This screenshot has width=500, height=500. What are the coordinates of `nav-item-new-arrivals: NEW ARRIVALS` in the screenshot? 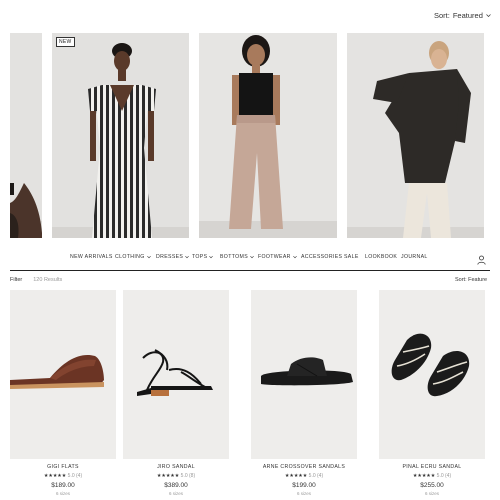 It's located at (91, 257).